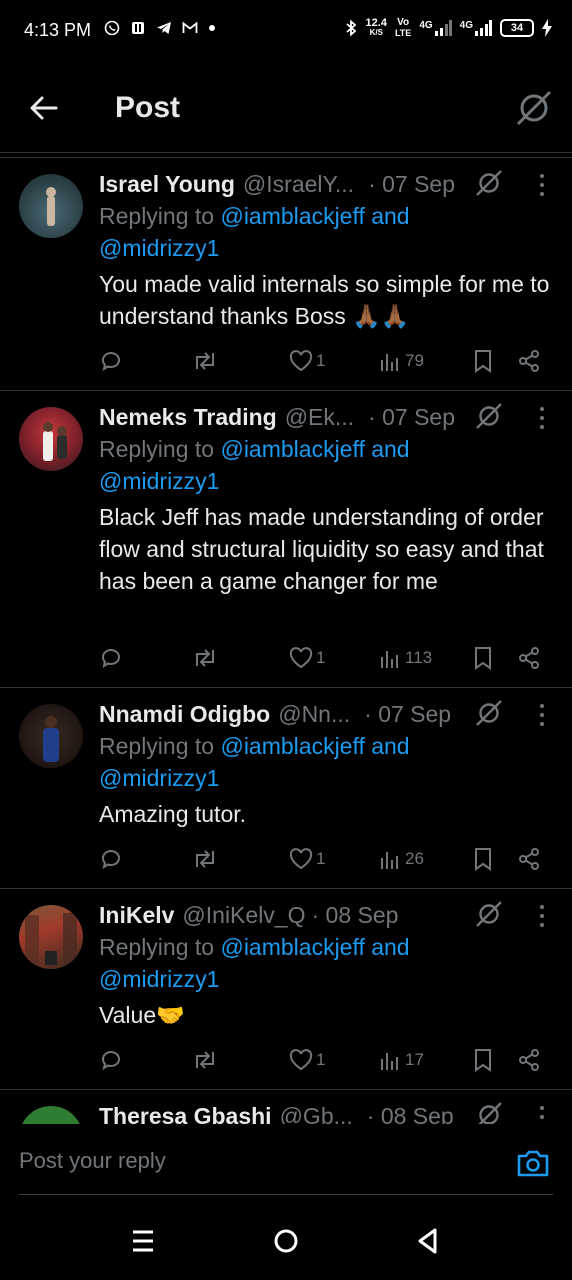  I want to click on reply-icon, so click(111, 1061).